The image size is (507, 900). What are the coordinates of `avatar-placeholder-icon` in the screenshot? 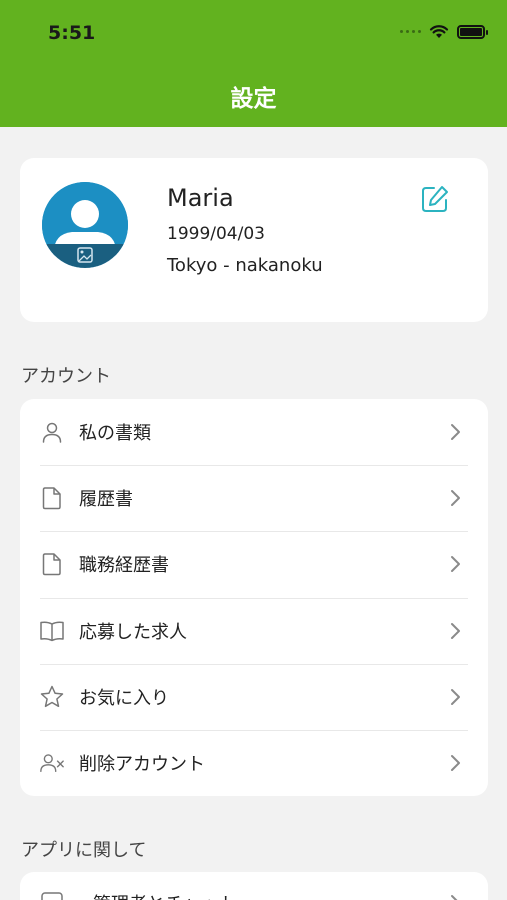 It's located at (85, 225).